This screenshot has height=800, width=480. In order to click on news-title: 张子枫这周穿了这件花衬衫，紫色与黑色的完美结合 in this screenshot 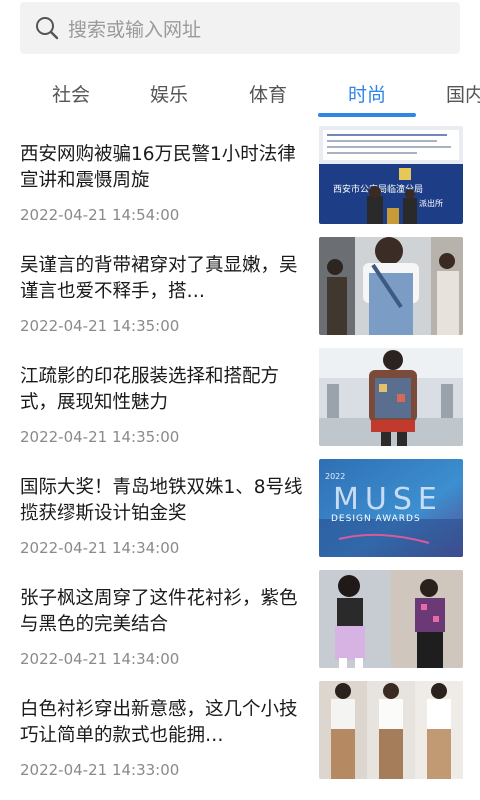, I will do `click(162, 612)`.